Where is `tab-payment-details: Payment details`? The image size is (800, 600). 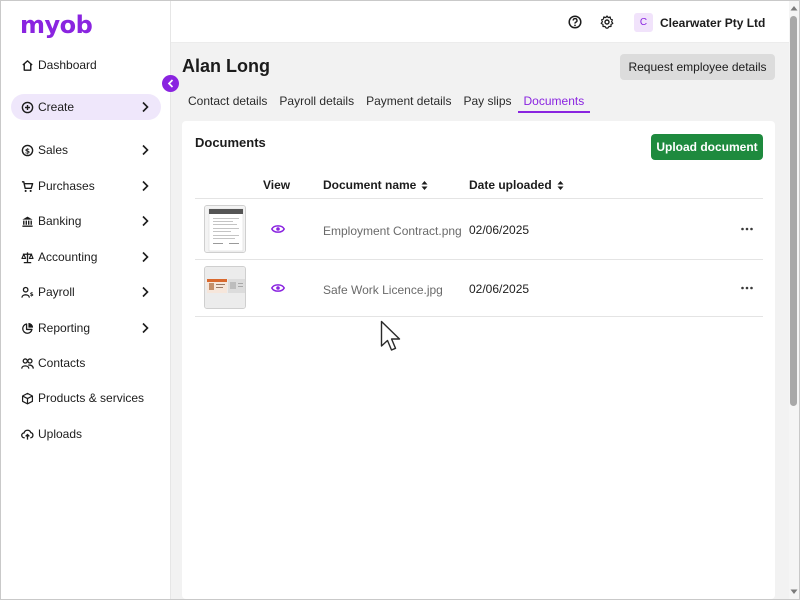 tab-payment-details: Payment details is located at coordinates (408, 102).